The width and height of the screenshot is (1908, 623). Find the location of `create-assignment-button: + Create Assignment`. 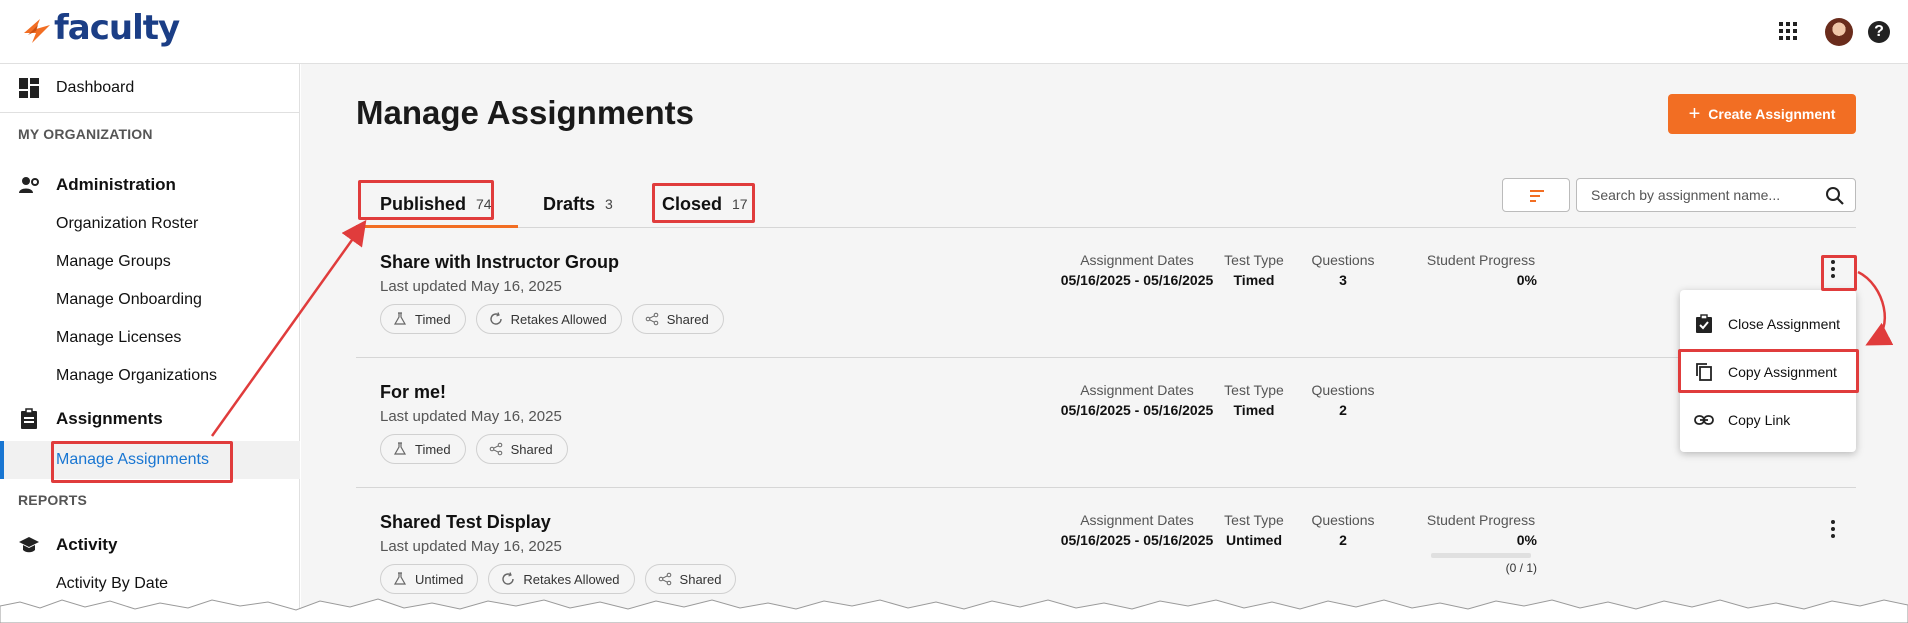

create-assignment-button: + Create Assignment is located at coordinates (1762, 114).